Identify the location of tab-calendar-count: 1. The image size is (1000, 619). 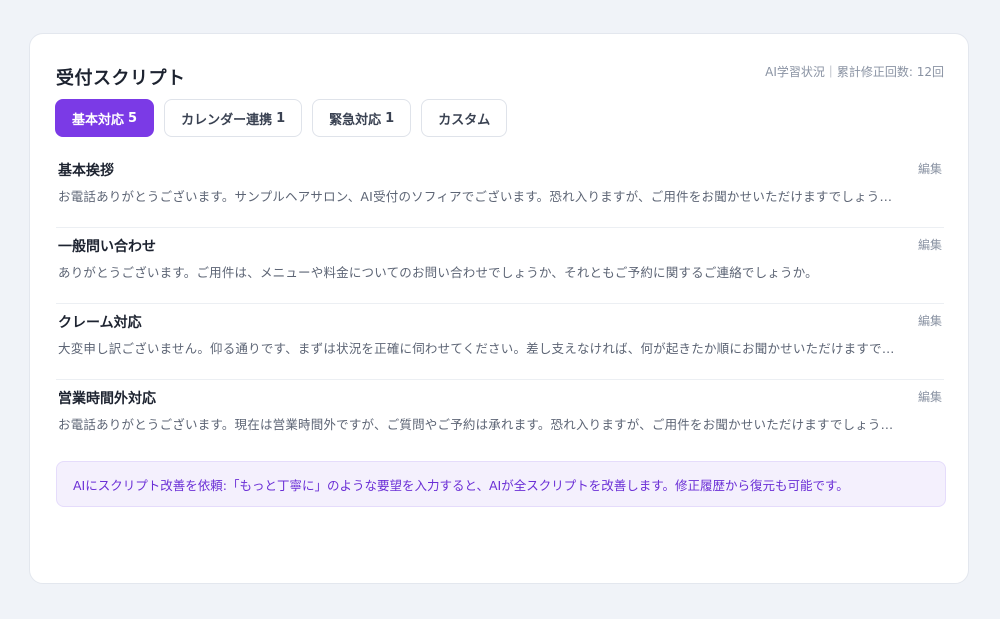
(281, 118).